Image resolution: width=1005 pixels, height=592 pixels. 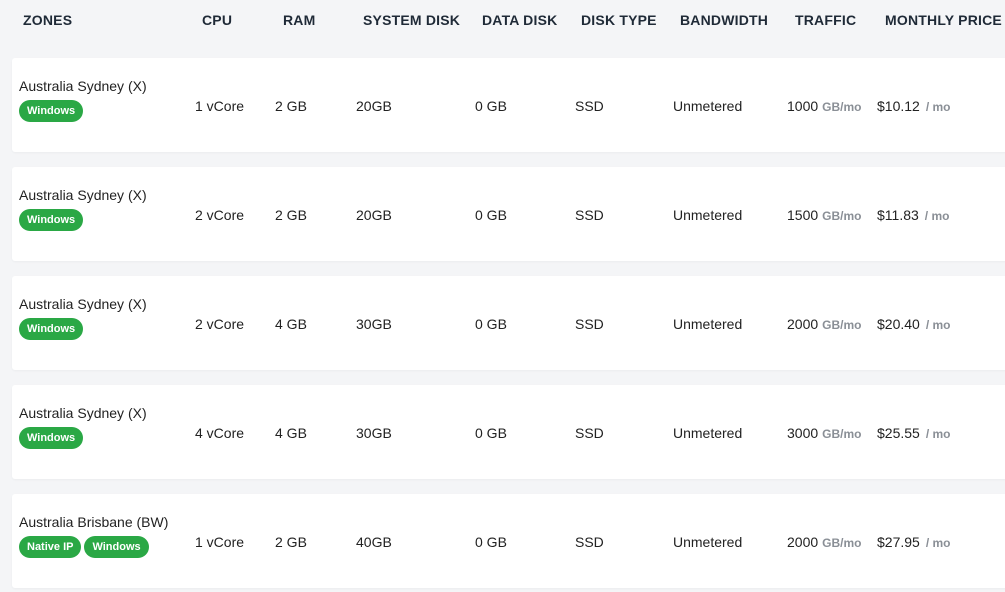 What do you see at coordinates (898, 324) in the screenshot?
I see `price-value: $20.40` at bounding box center [898, 324].